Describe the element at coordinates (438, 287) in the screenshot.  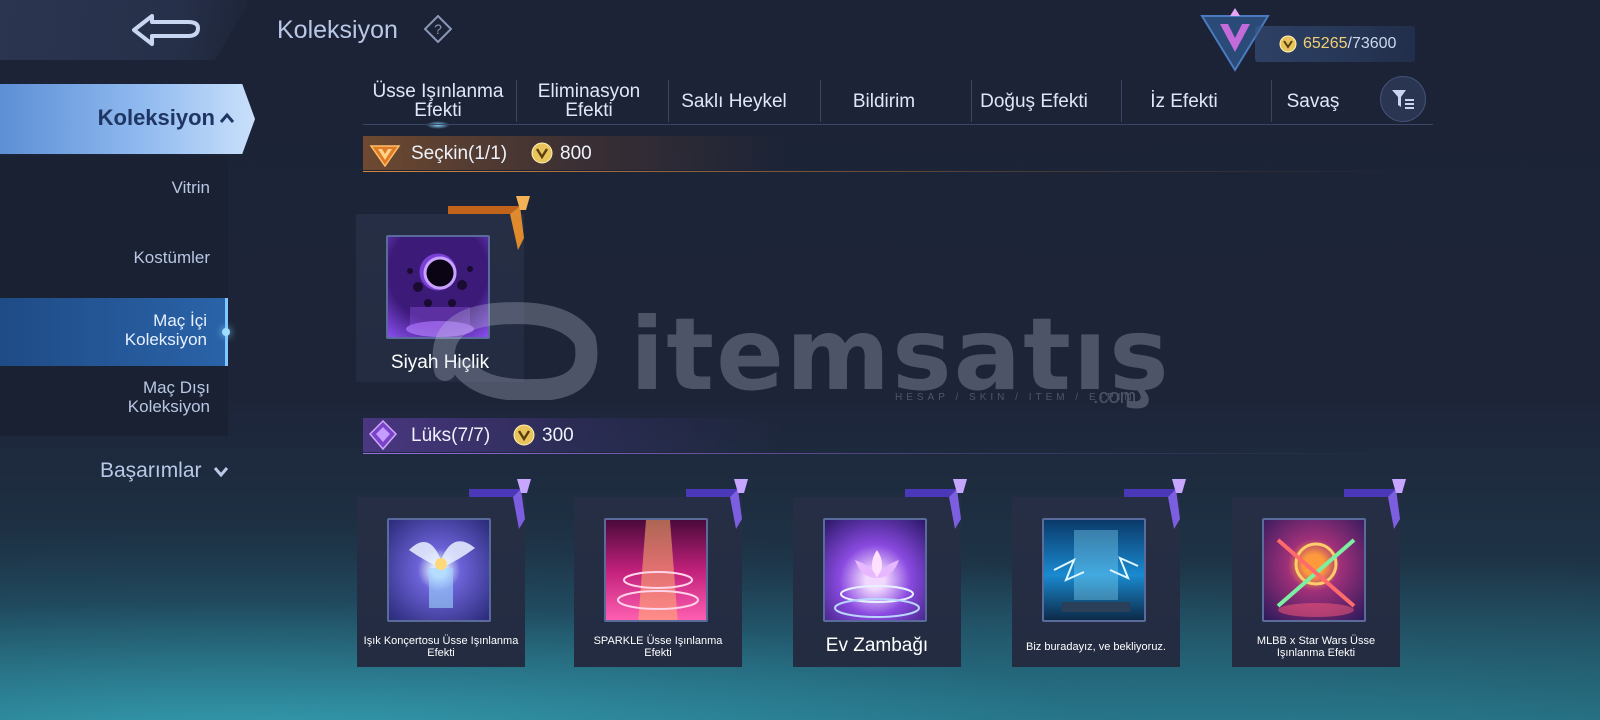
I see `black-void-icon` at that location.